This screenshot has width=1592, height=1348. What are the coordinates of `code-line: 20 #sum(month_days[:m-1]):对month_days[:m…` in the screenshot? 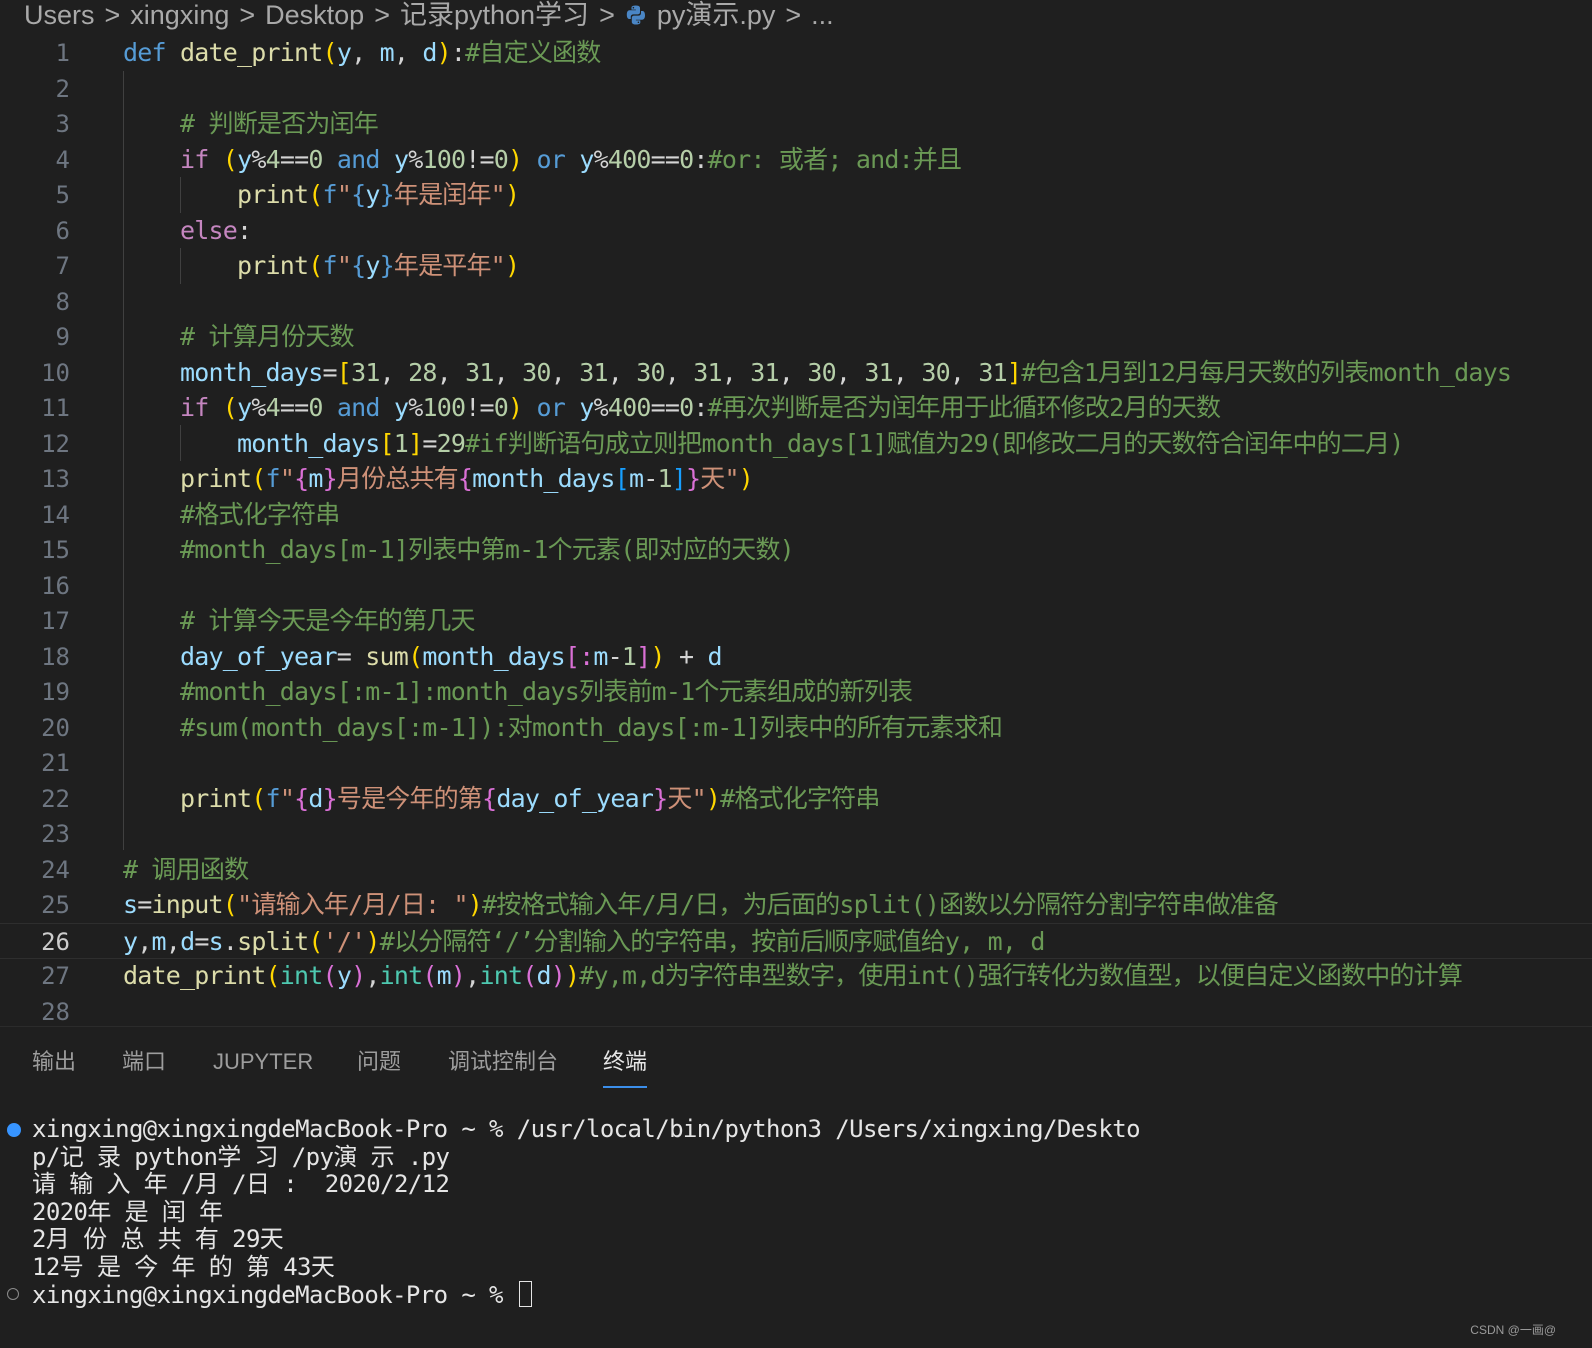 It's located at (796, 728).